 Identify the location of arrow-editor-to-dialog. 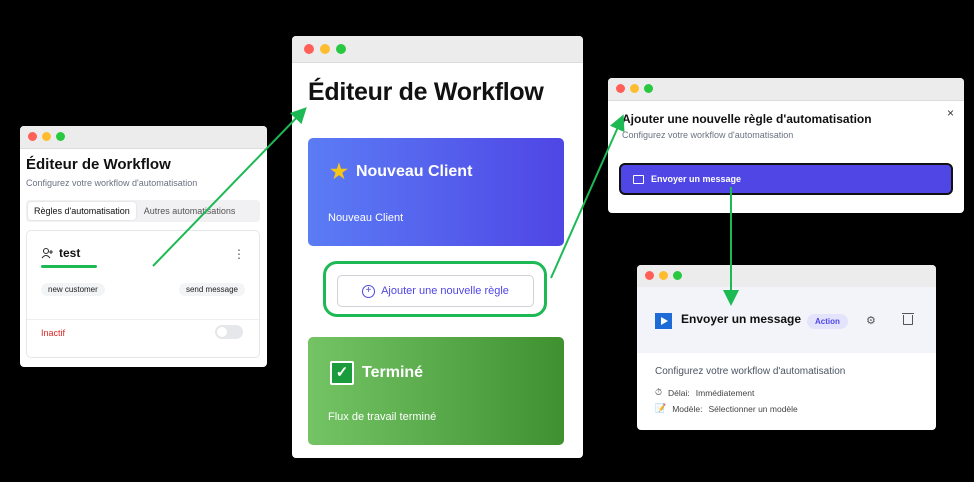
(587, 196).